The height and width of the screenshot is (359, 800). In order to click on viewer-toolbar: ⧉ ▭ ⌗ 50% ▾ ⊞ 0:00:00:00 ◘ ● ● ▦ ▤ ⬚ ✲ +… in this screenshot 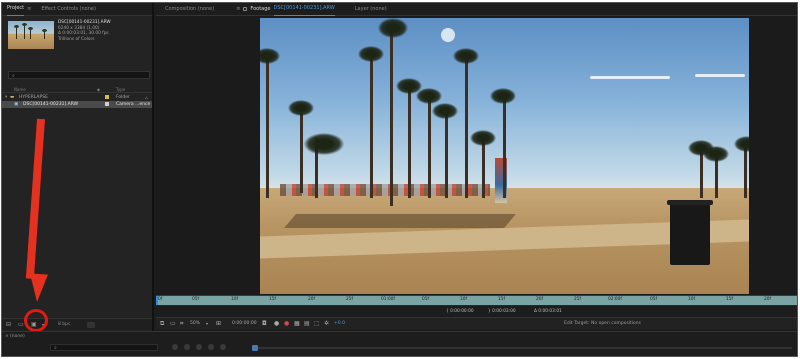, I will do `click(476, 323)`.